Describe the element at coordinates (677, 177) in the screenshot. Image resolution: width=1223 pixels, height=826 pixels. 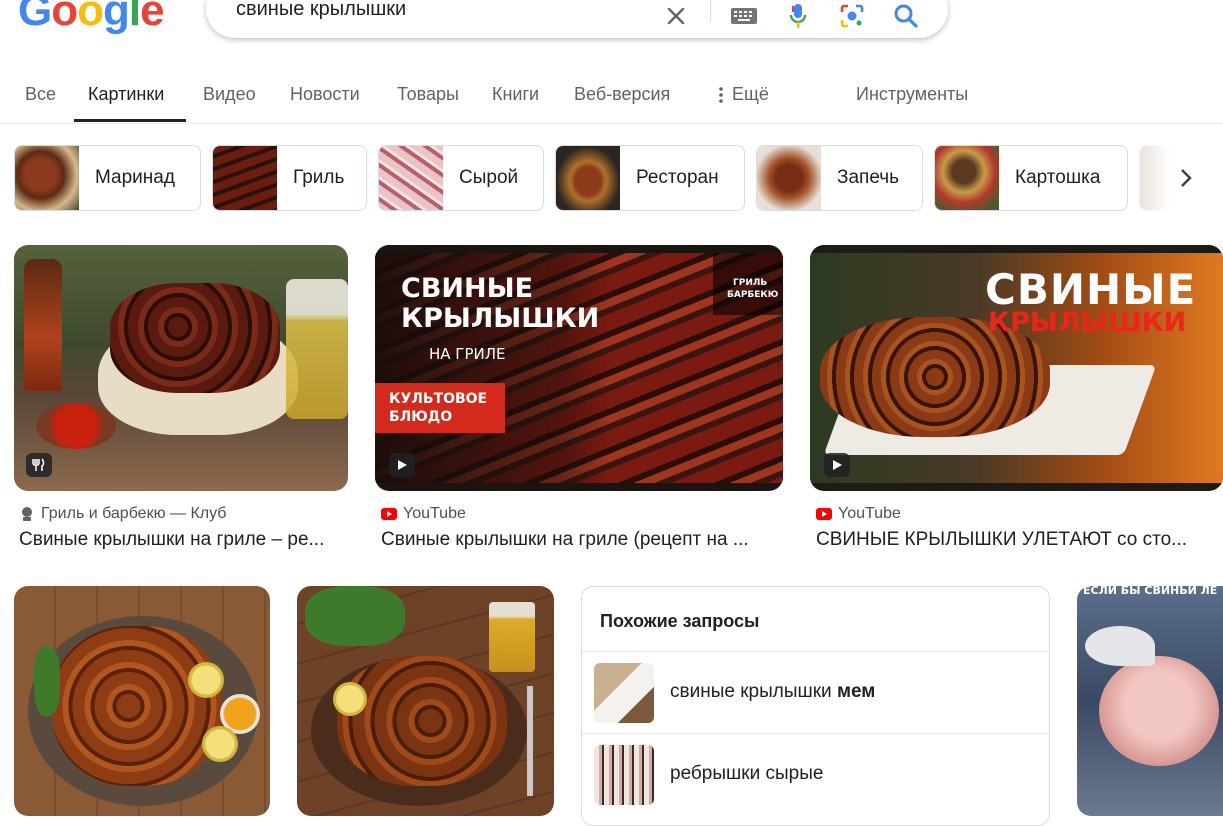
I see `chip-label: Ресторан` at that location.